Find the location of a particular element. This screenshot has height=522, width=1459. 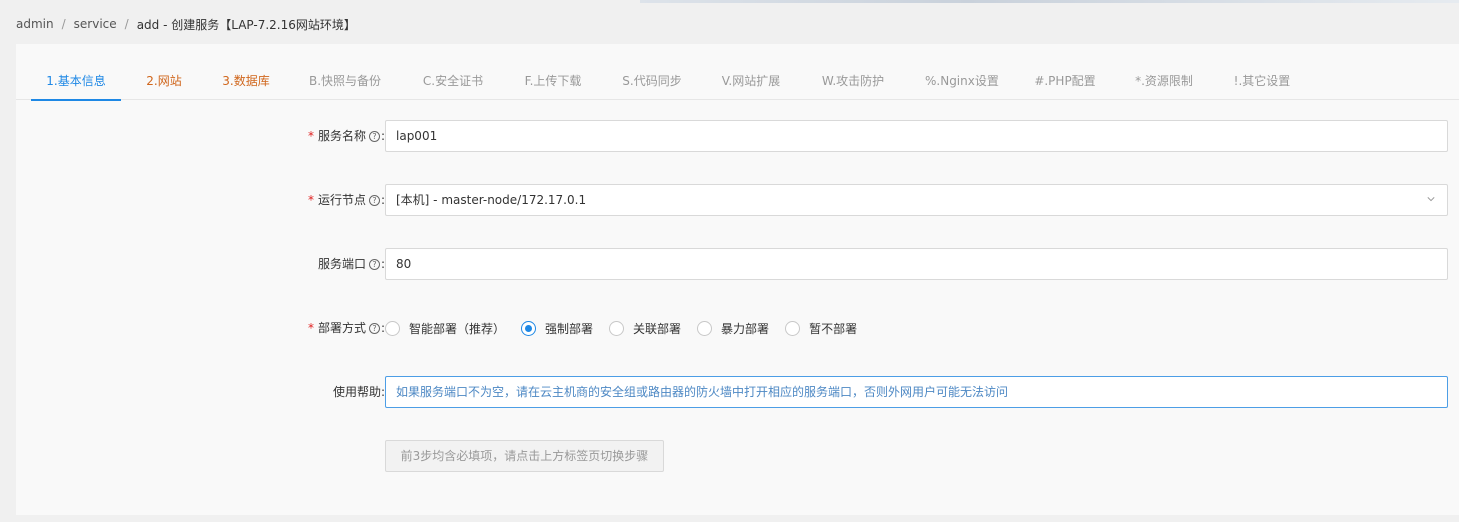

service-port-label: 服务端口 ?: is located at coordinates (351, 264).